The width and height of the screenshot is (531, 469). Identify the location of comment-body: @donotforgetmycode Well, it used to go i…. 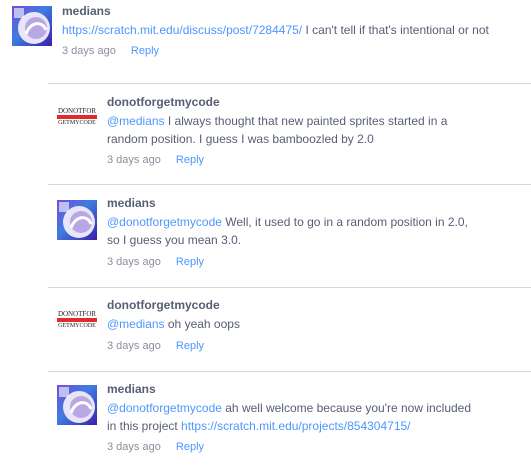
(307, 231).